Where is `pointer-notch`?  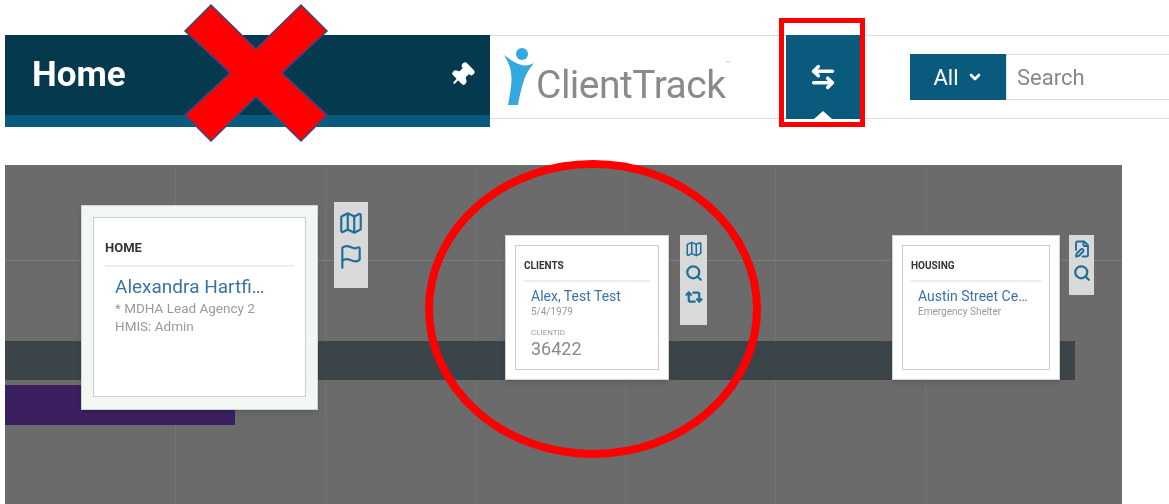 pointer-notch is located at coordinates (823, 115).